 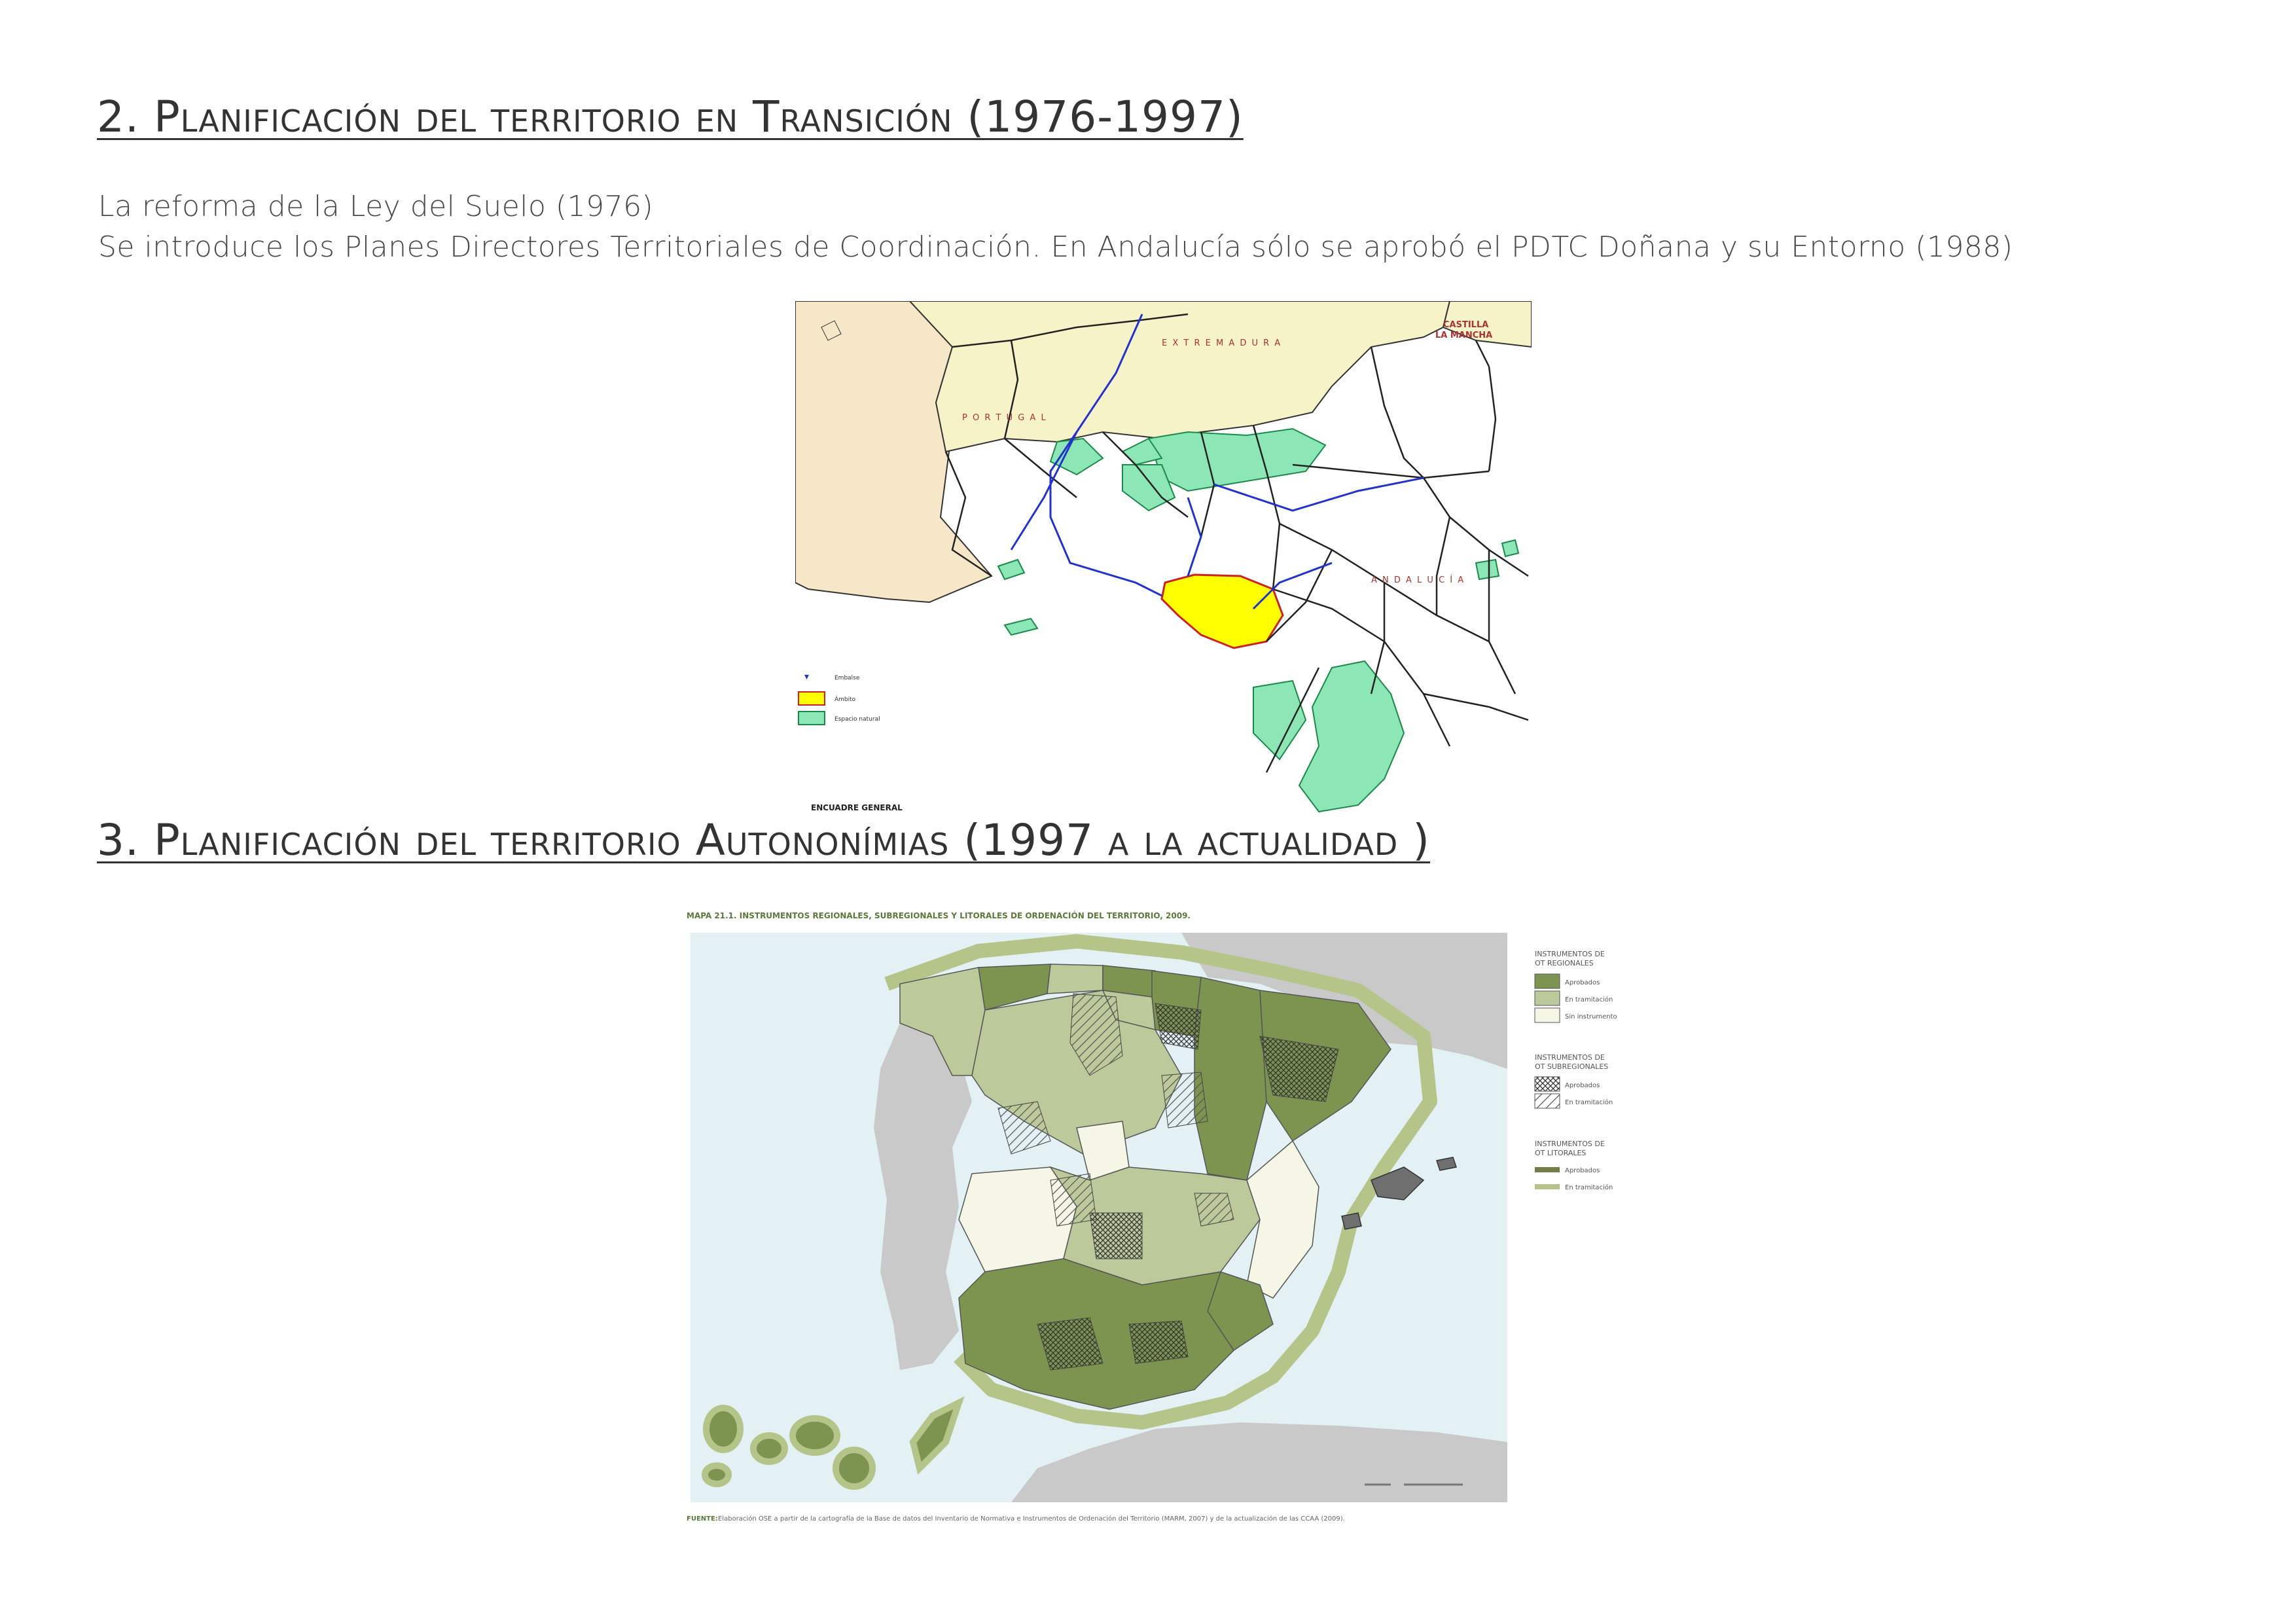 I want to click on legend-embalse-label: Embalse, so click(x=847, y=678).